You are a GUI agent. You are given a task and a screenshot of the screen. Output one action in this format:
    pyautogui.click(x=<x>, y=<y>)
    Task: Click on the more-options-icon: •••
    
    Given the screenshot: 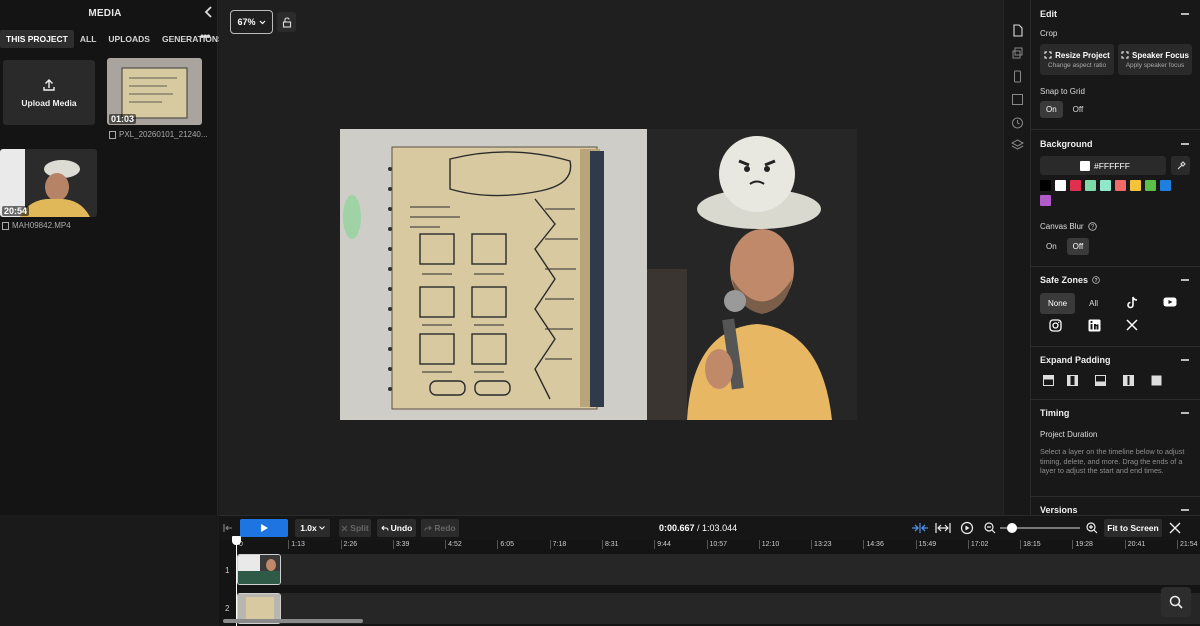 What is the action you would take?
    pyautogui.click(x=205, y=36)
    